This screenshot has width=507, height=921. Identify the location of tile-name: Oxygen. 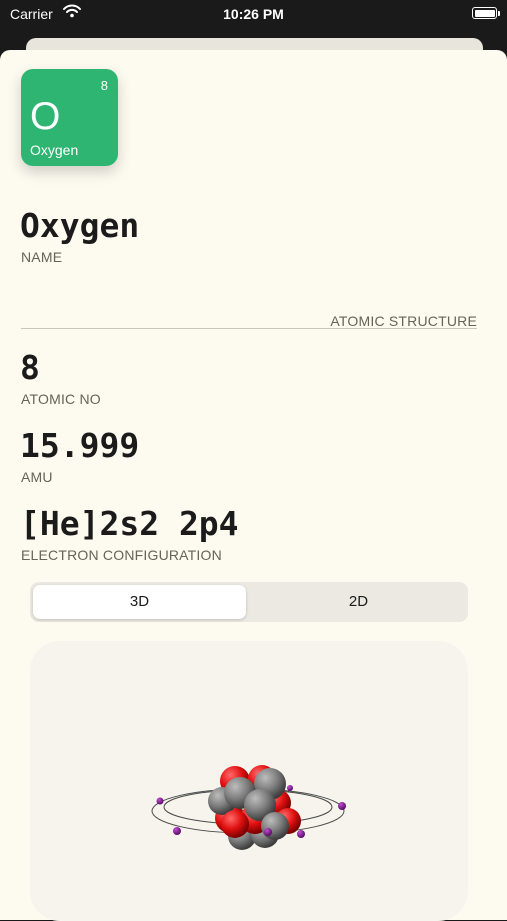
(54, 150).